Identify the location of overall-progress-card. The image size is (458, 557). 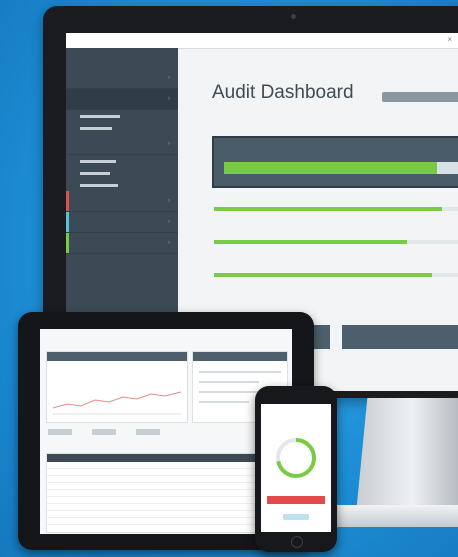
(335, 162).